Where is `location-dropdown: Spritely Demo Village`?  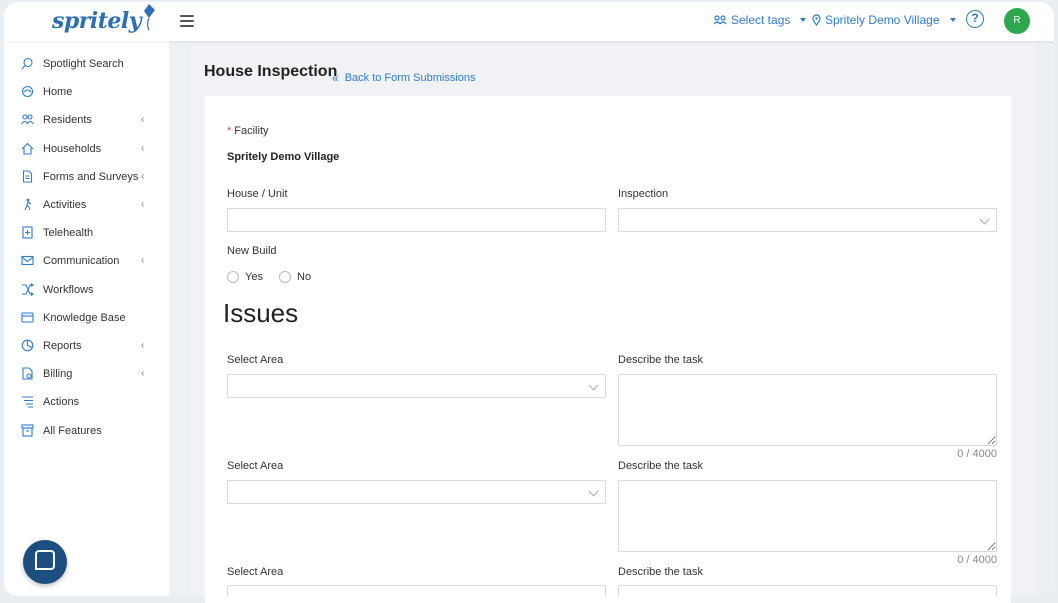
location-dropdown: Spritely Demo Village is located at coordinates (884, 20).